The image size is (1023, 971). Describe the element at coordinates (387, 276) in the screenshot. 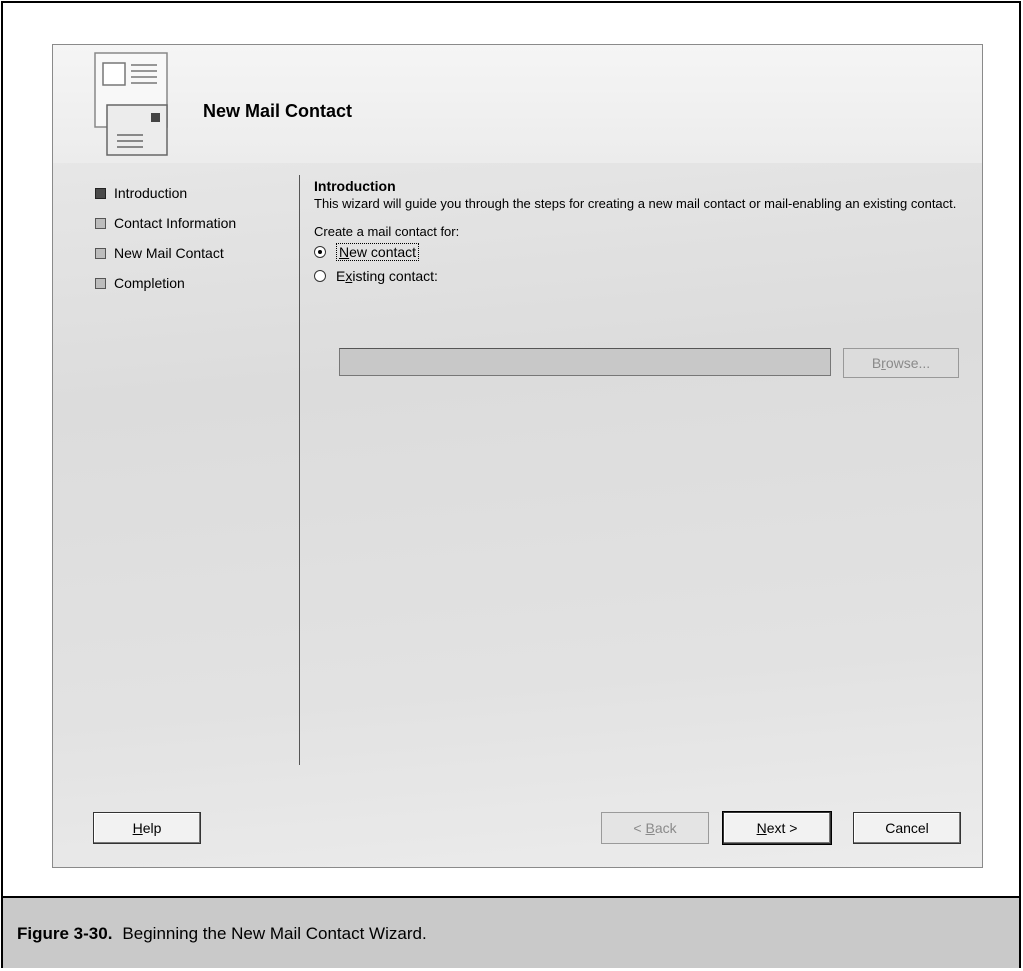

I see `existing-contact-label: Existing contact:` at that location.